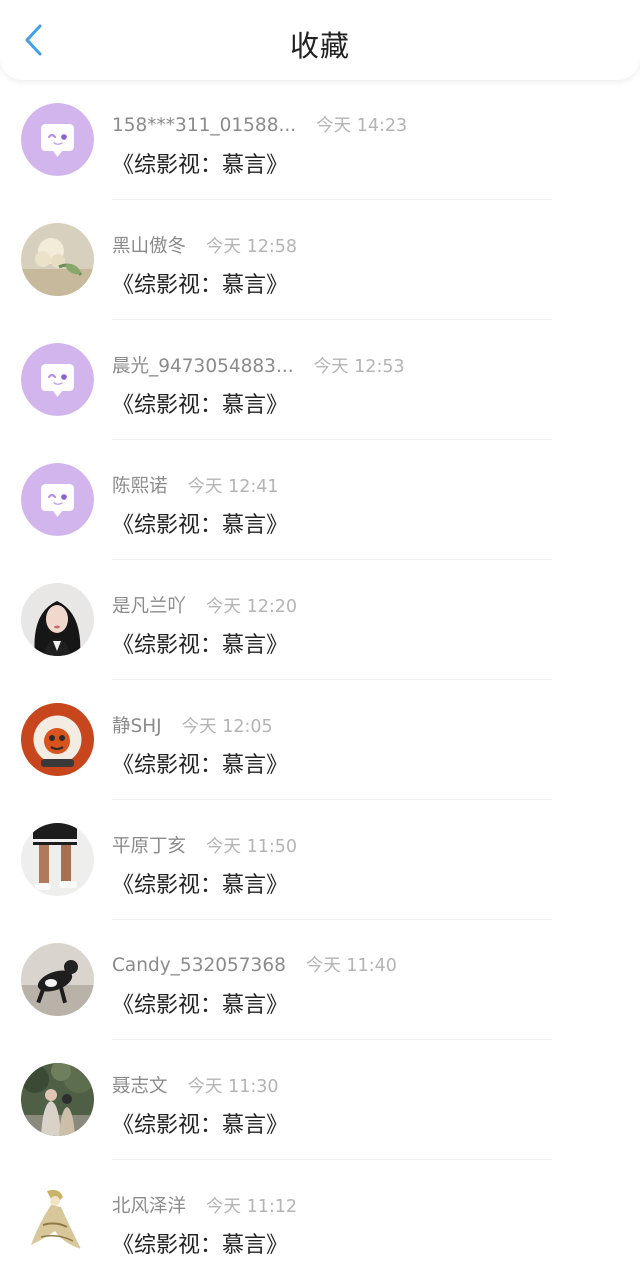 The height and width of the screenshot is (1276, 640). Describe the element at coordinates (320, 500) in the screenshot. I see `list-item: 陈熙诺 今天 12:41 《综影视：慕言》` at that location.